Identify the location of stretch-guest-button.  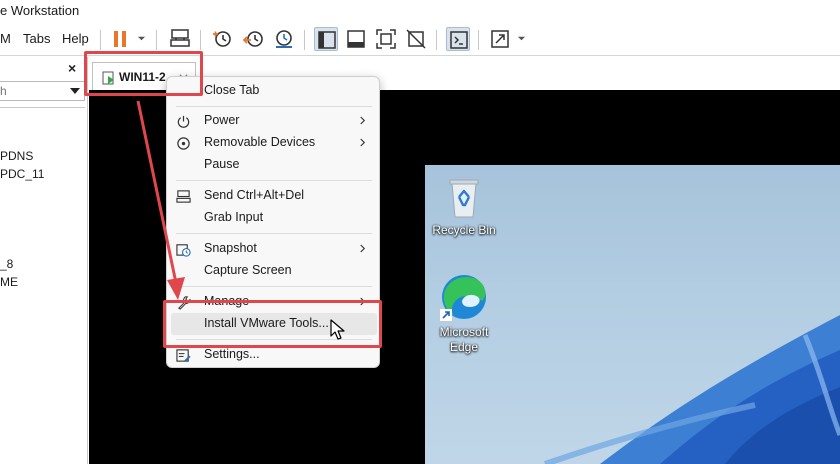
(500, 39).